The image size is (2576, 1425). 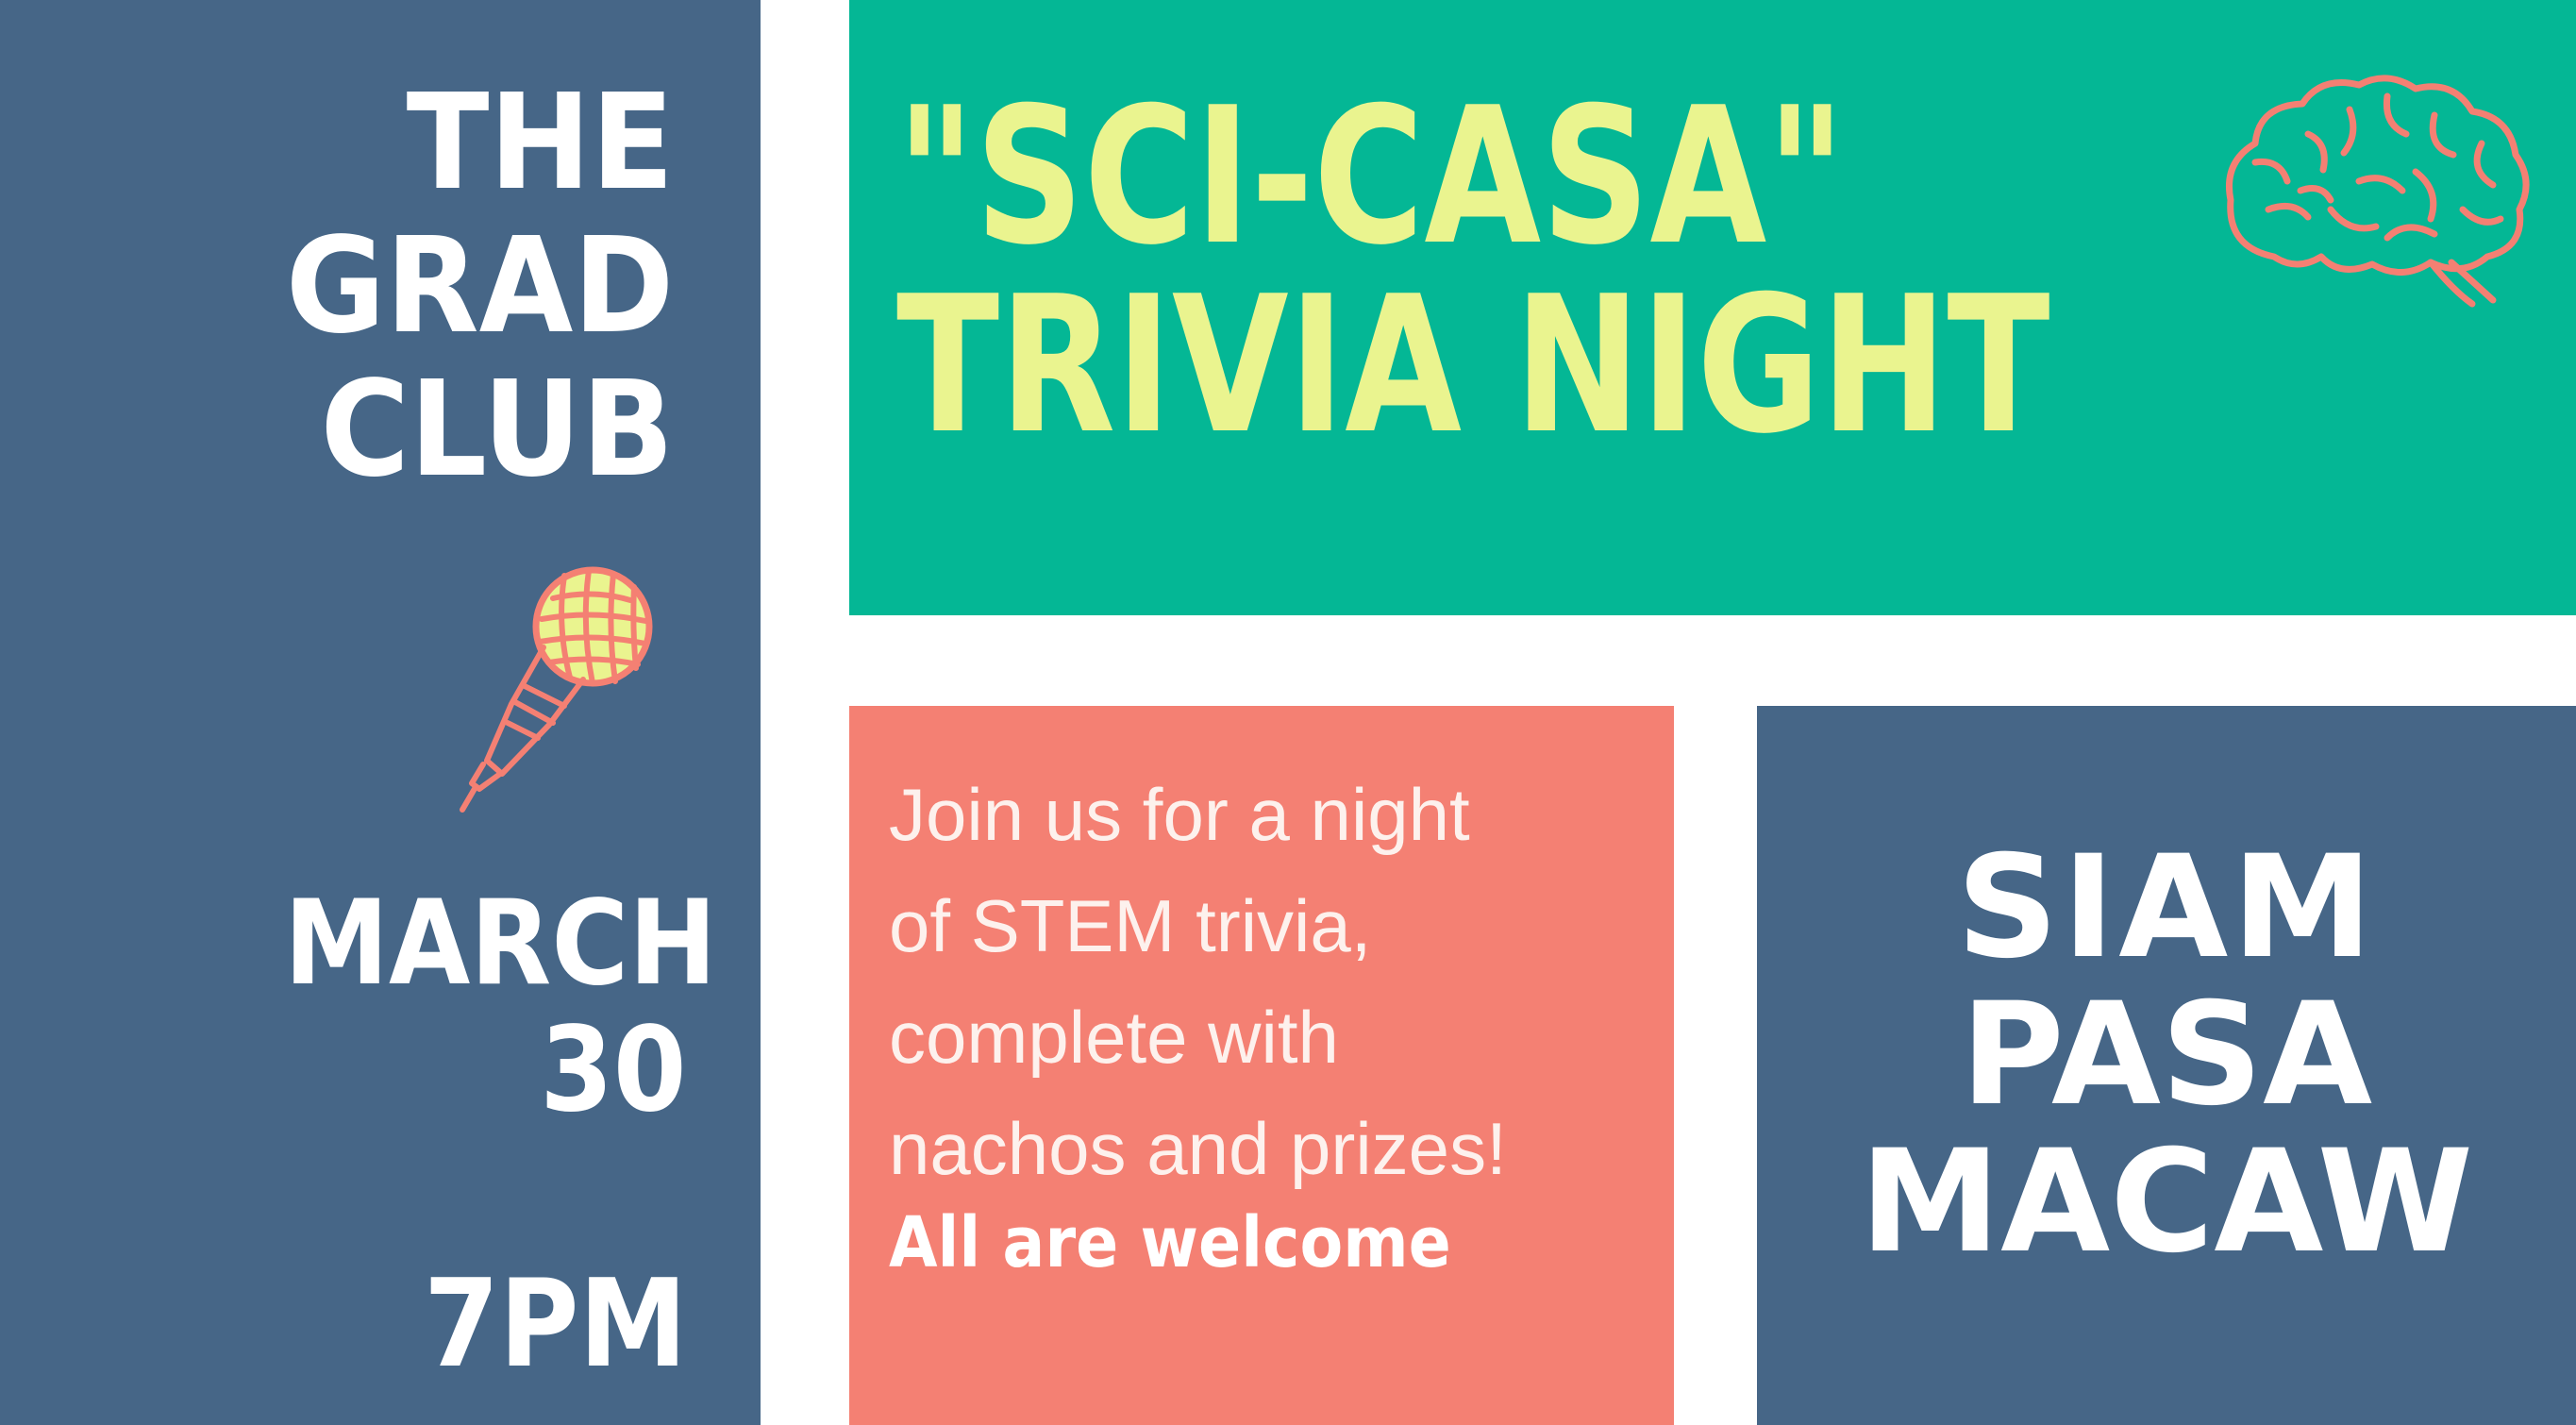 What do you see at coordinates (540, 143) in the screenshot?
I see `venue-line: THE` at bounding box center [540, 143].